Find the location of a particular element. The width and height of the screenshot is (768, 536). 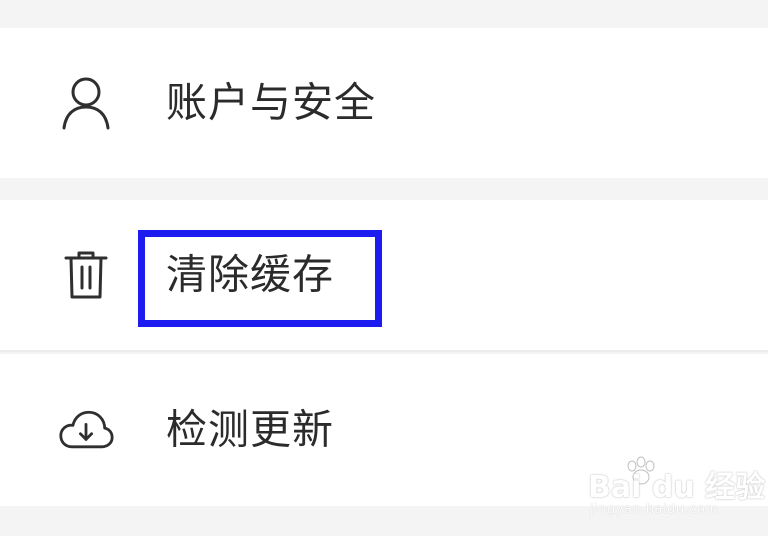

settings-item-label: 检测更新 is located at coordinates (250, 429).